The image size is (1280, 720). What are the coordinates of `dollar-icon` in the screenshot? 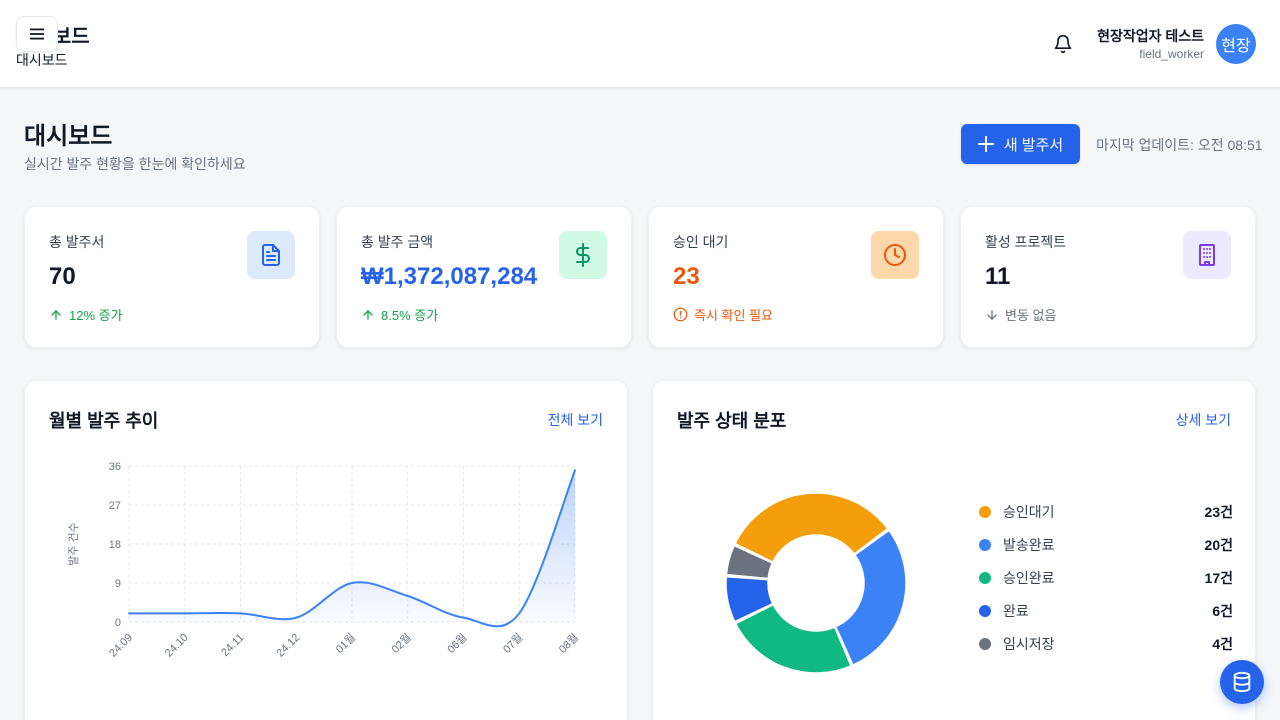 It's located at (583, 255).